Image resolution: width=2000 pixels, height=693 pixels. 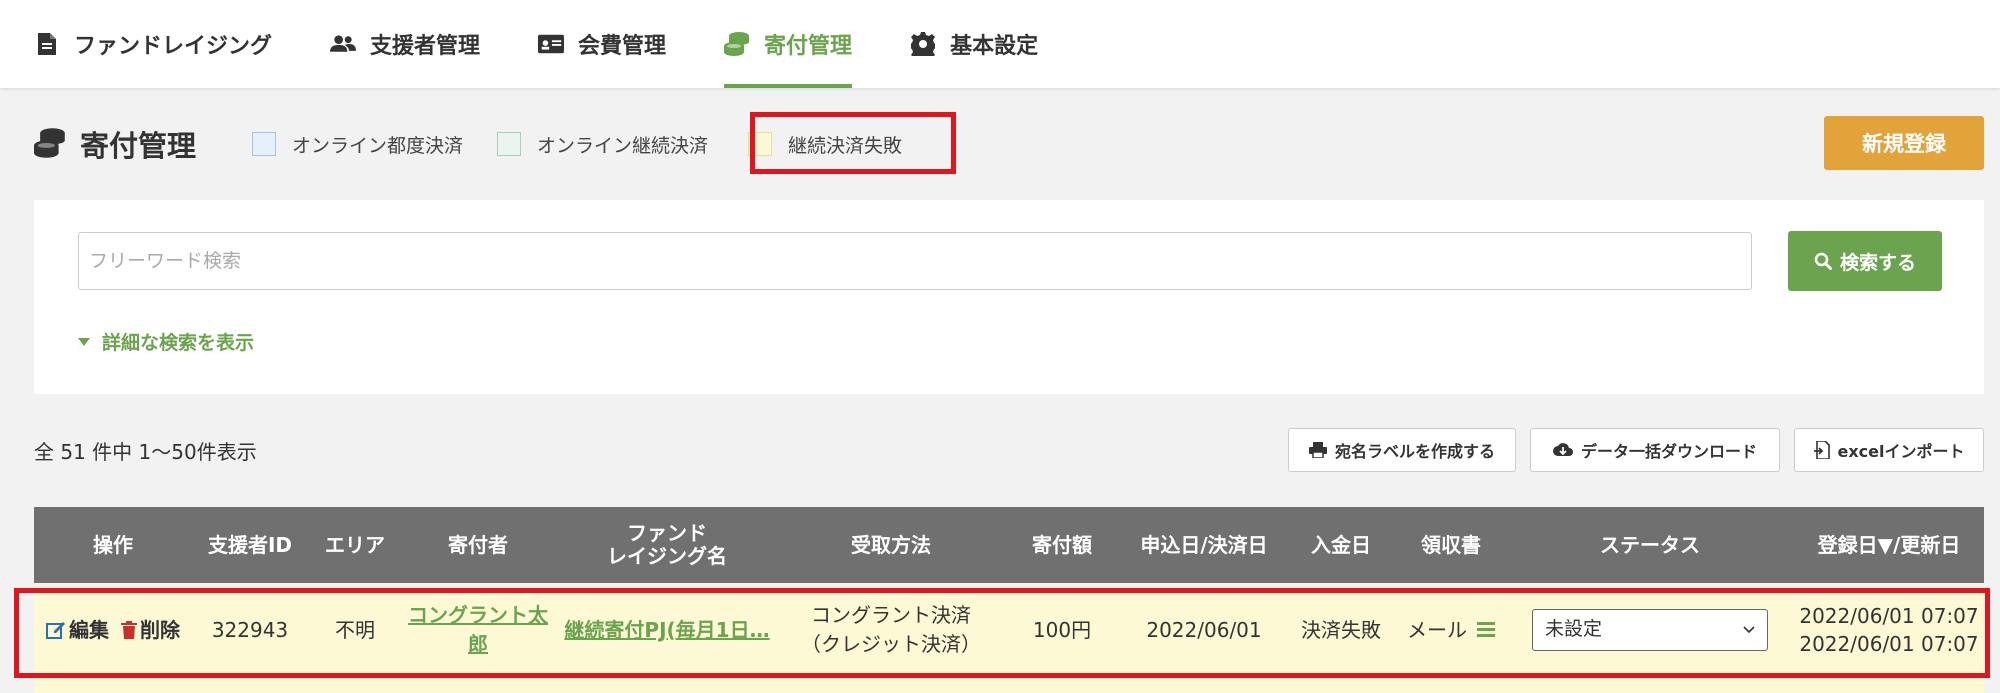 I want to click on file-import-icon, so click(x=1821, y=450).